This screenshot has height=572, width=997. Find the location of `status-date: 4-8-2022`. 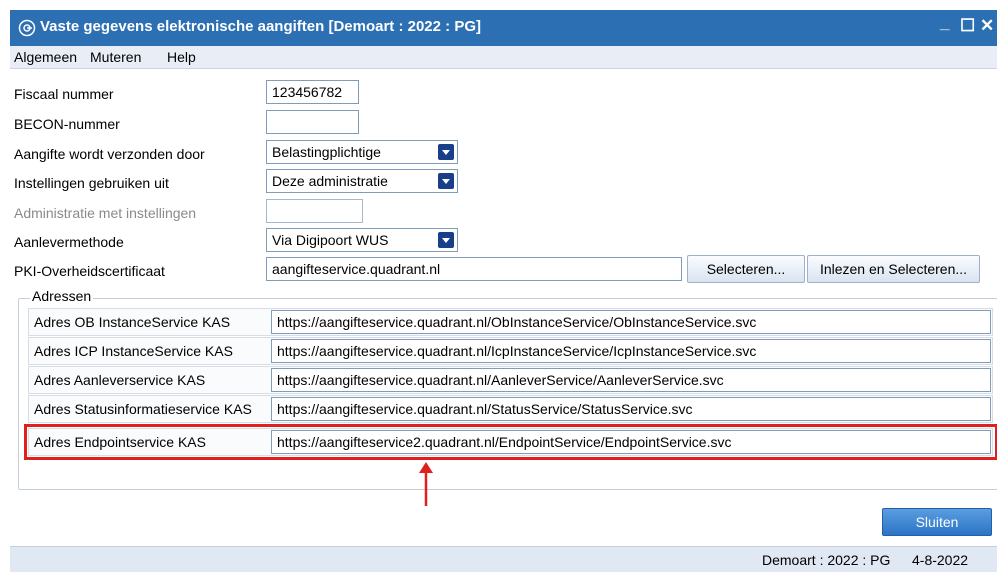

status-date: 4-8-2022 is located at coordinates (940, 560).